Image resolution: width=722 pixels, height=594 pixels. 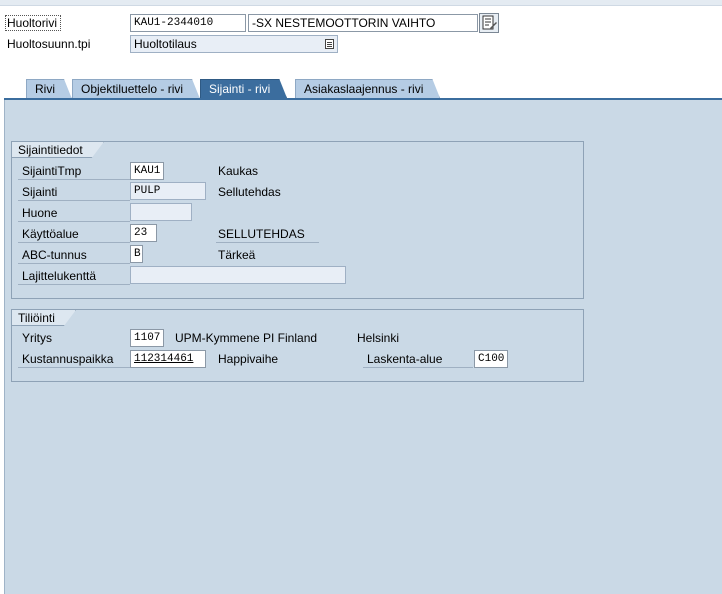 I want to click on display-document-button, so click(x=489, y=23).